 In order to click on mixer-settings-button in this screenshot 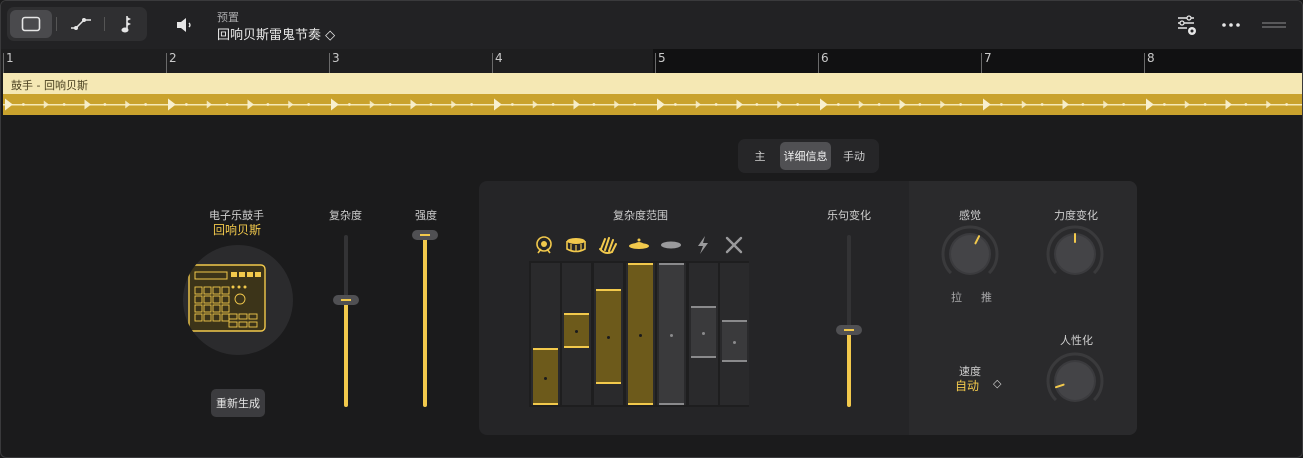, I will do `click(1187, 25)`.